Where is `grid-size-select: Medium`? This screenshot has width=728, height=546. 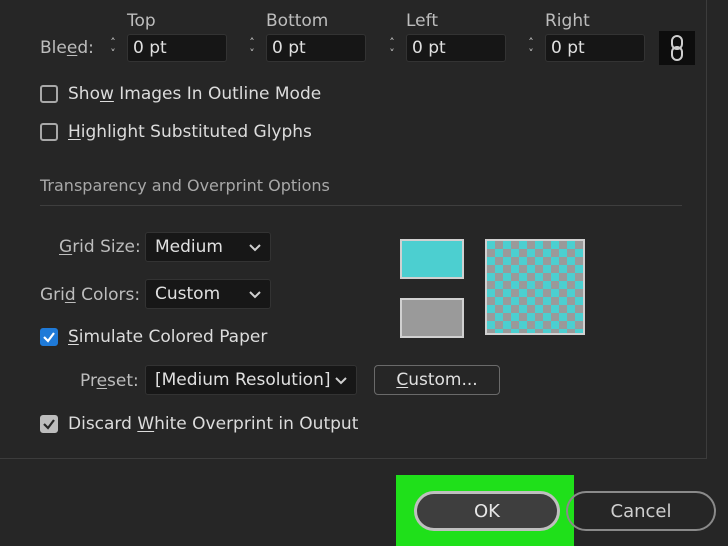
grid-size-select: Medium is located at coordinates (208, 247).